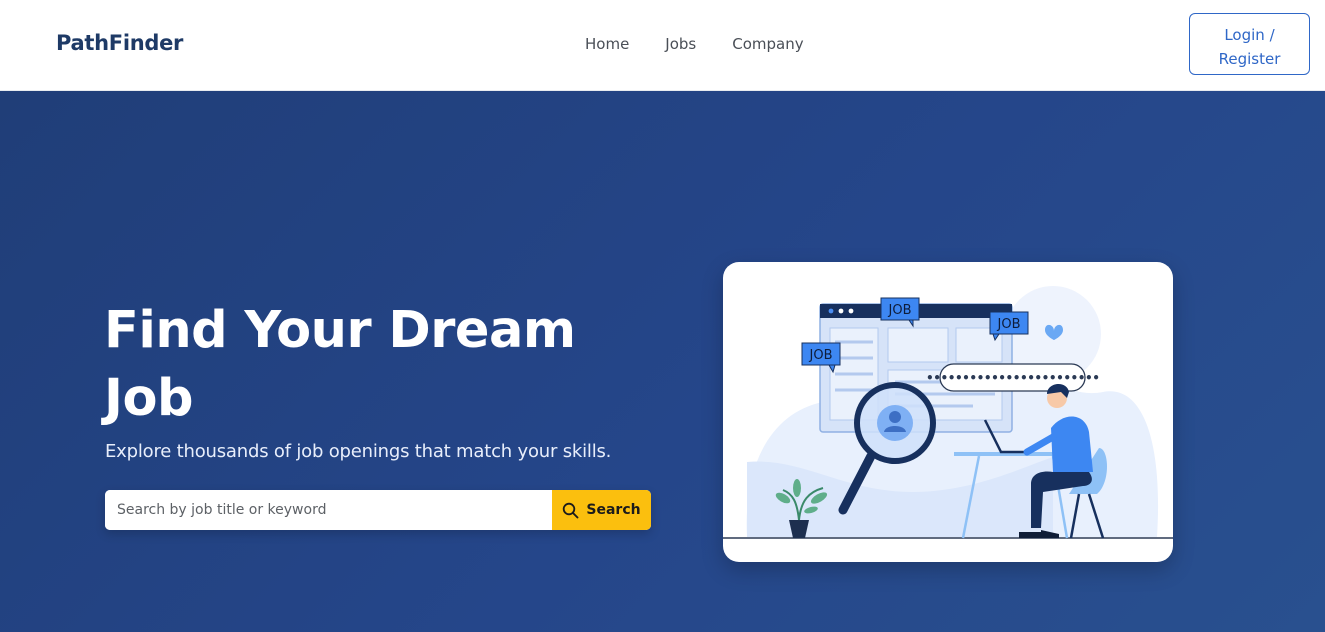 Image resolution: width=1325 pixels, height=632 pixels. I want to click on job-search-illustration: JOB JOB JOB ••••••••••••••••••••••••, so click(948, 412).